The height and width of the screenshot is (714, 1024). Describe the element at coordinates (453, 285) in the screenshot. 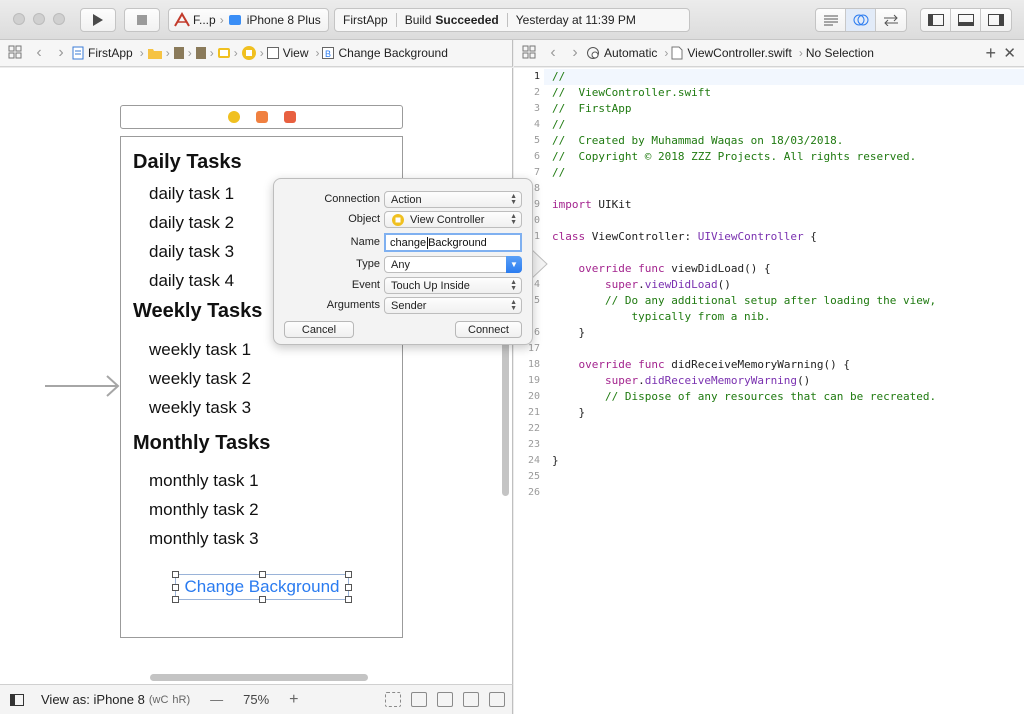

I see `event-select: Touch Up Inside ▲ ▼` at that location.